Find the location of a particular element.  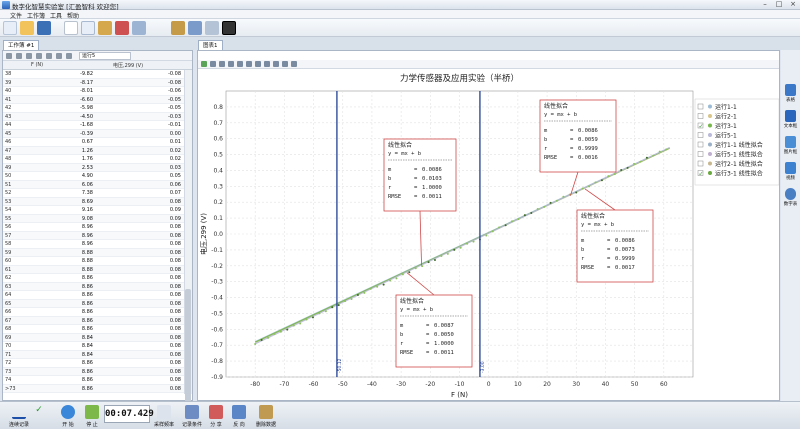

row-index: 69 is located at coordinates (14, 338).